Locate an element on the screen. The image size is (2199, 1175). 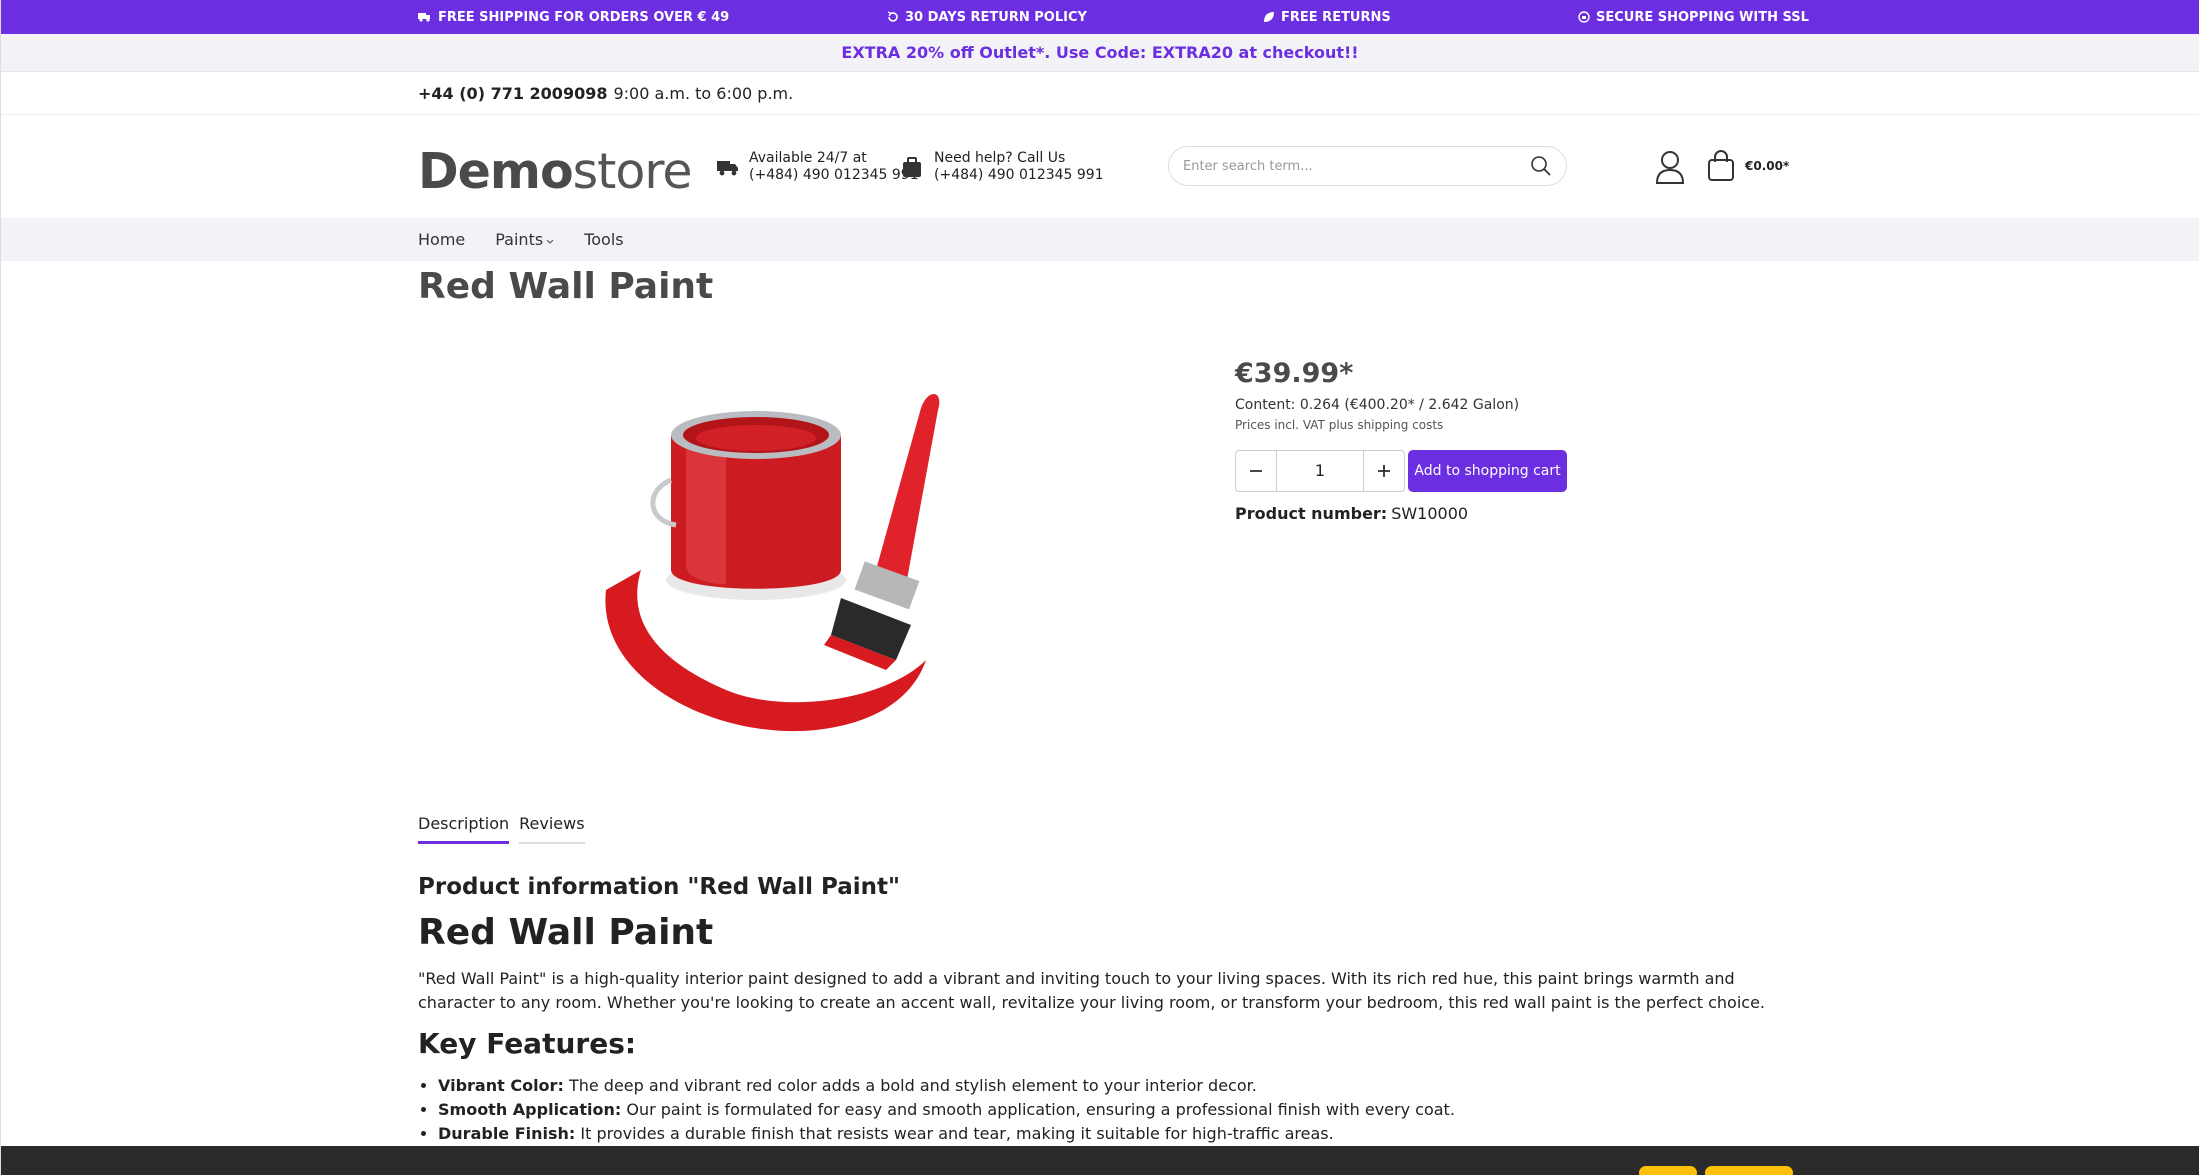
description-heading: Product information "Red Wall Paint" is located at coordinates (659, 887).